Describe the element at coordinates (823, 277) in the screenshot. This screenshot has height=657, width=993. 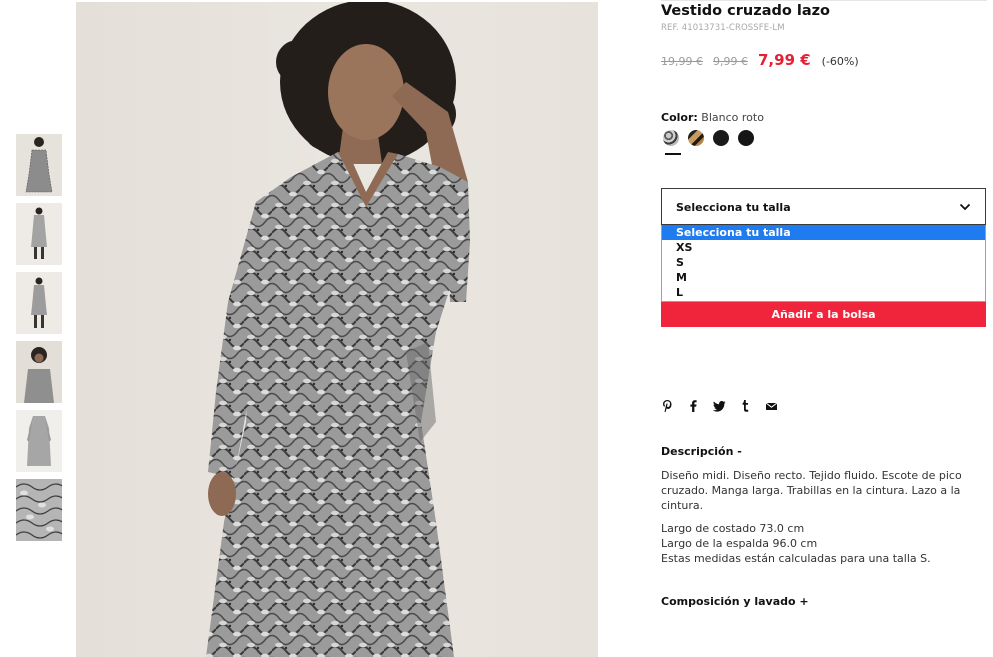
I see `size-option-m: M` at that location.